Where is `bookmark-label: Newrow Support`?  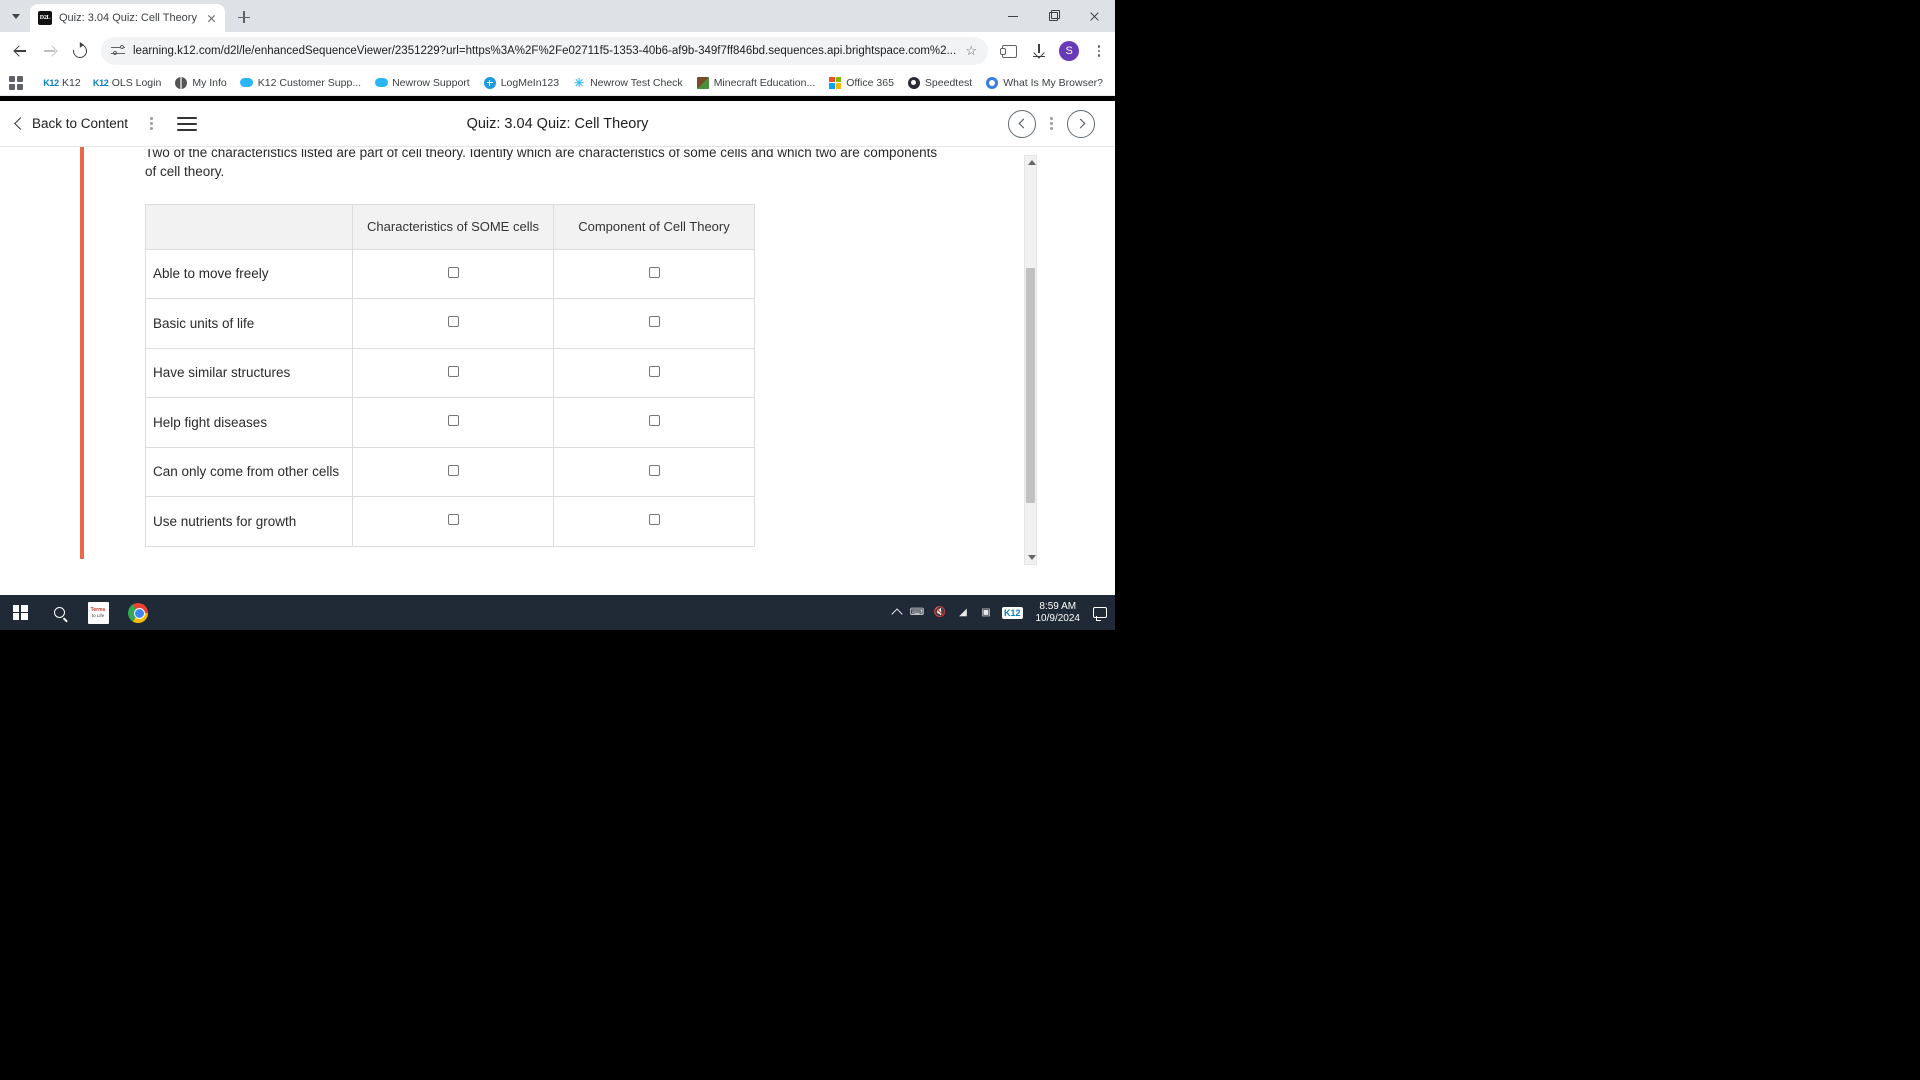 bookmark-label: Newrow Support is located at coordinates (431, 82).